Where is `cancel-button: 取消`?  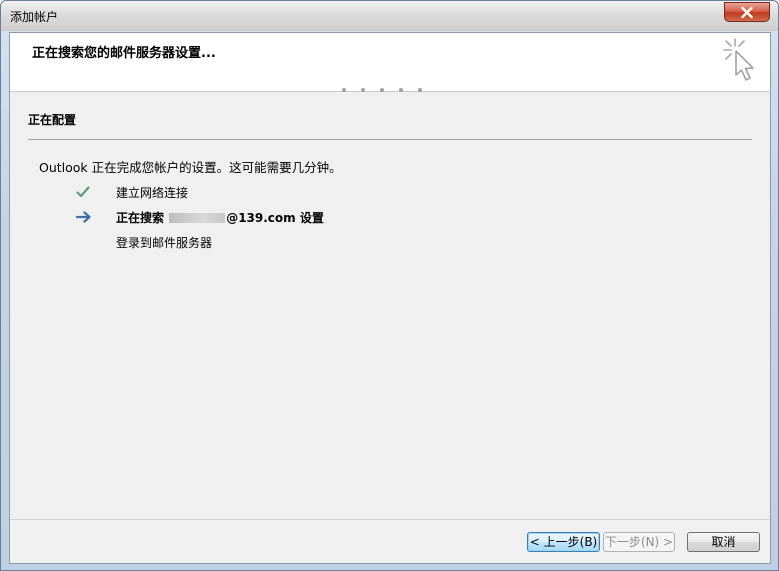 cancel-button: 取消 is located at coordinates (723, 542).